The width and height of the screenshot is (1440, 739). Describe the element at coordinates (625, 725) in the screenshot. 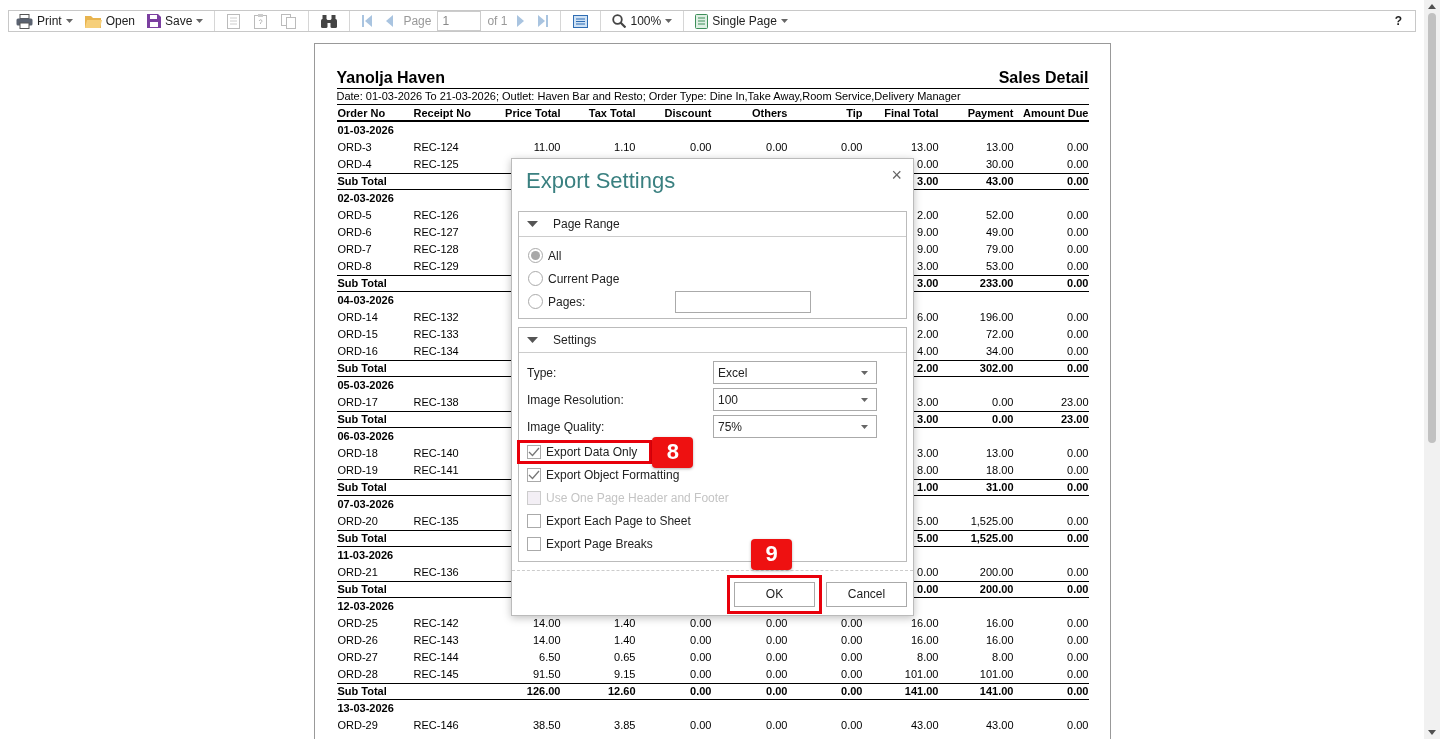

I see `table-cell: 3.85` at that location.